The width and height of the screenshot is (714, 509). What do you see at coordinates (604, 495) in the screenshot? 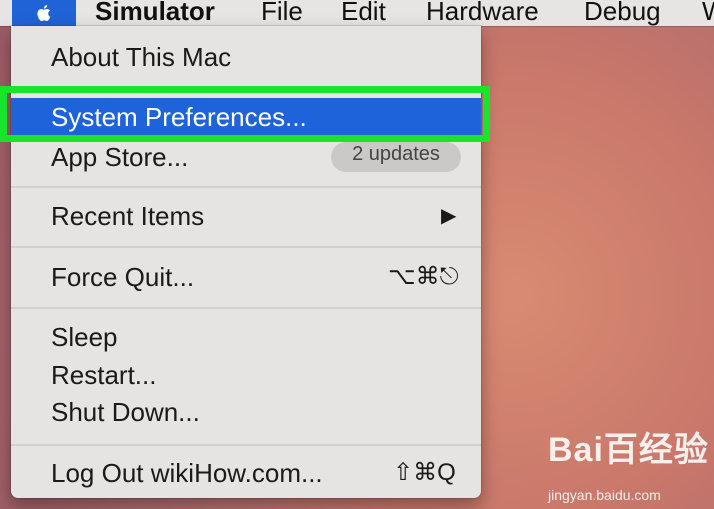
I see `watermark-url: jingyan.baidu.com` at bounding box center [604, 495].